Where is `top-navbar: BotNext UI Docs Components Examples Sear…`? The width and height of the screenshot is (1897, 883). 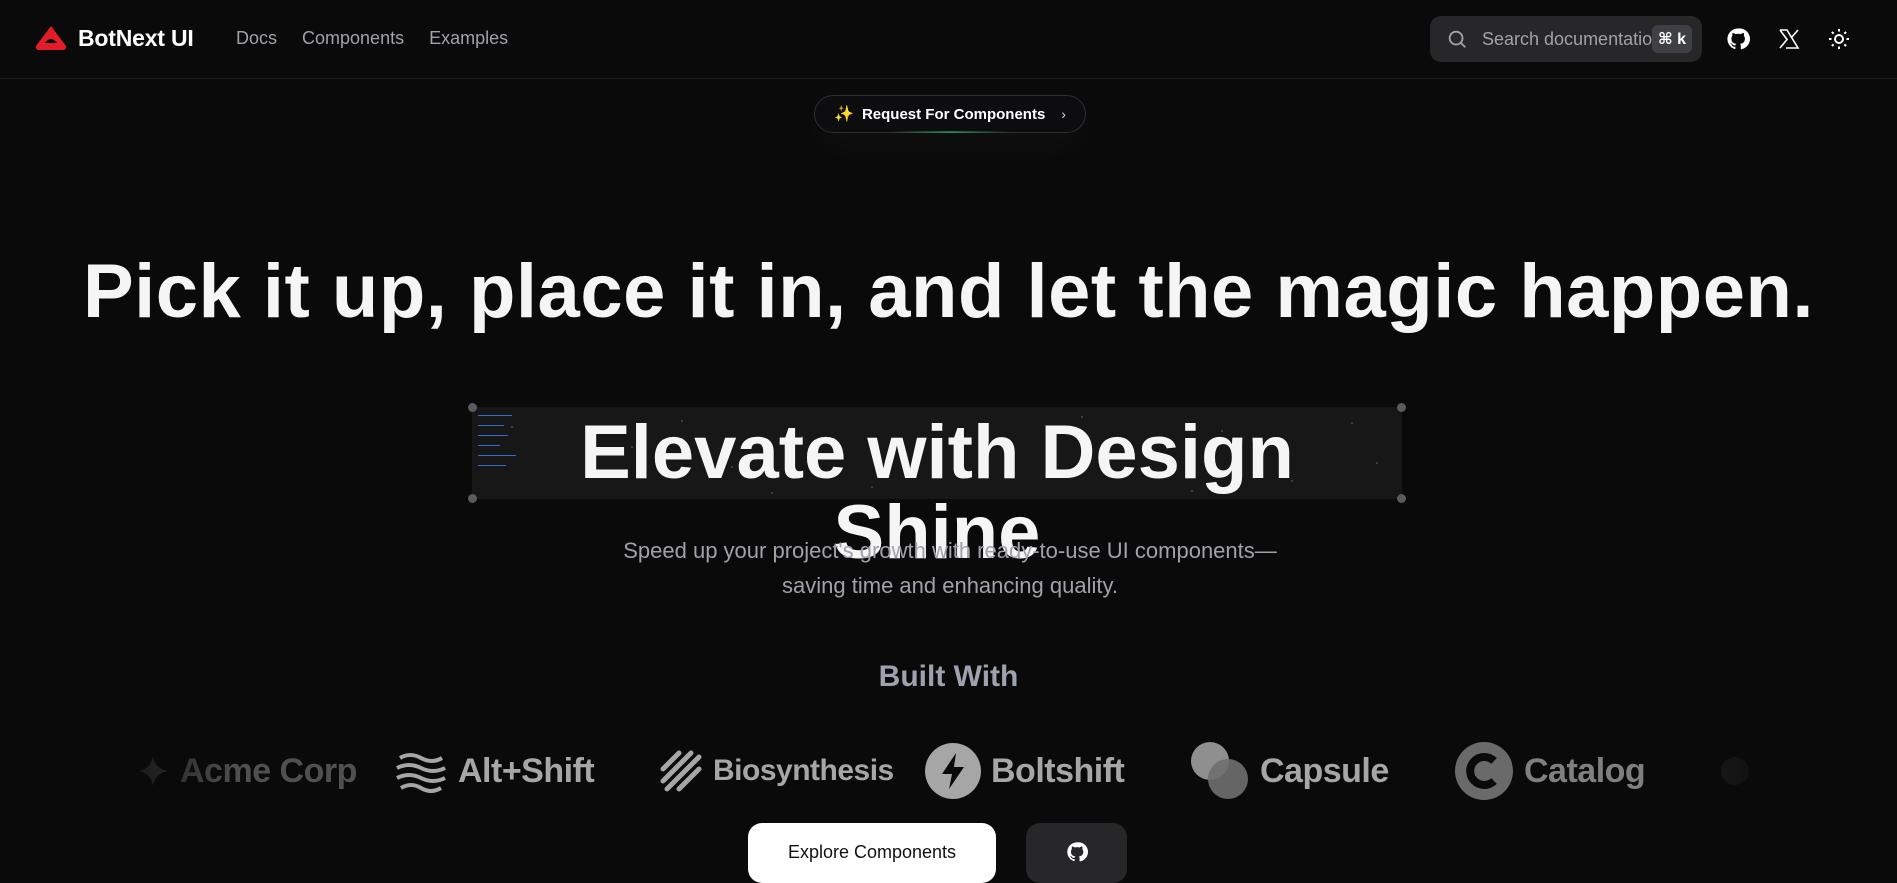
top-navbar: BotNext UI Docs Components Examples Sear… is located at coordinates (948, 39).